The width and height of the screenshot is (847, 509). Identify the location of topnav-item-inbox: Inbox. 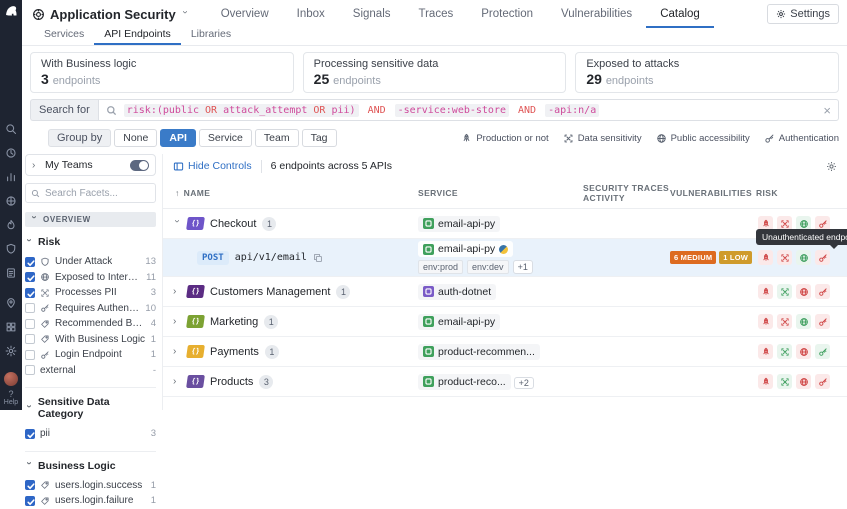
(311, 14).